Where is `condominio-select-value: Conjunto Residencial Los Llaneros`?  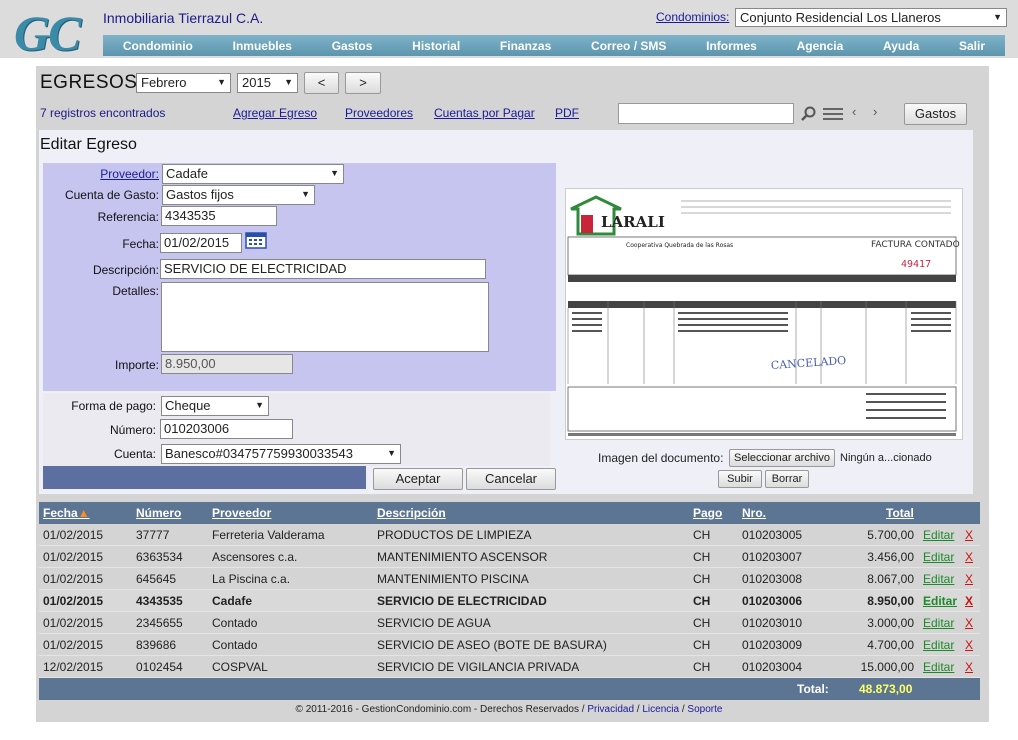 condominio-select-value: Conjunto Residencial Los Llaneros is located at coordinates (840, 17).